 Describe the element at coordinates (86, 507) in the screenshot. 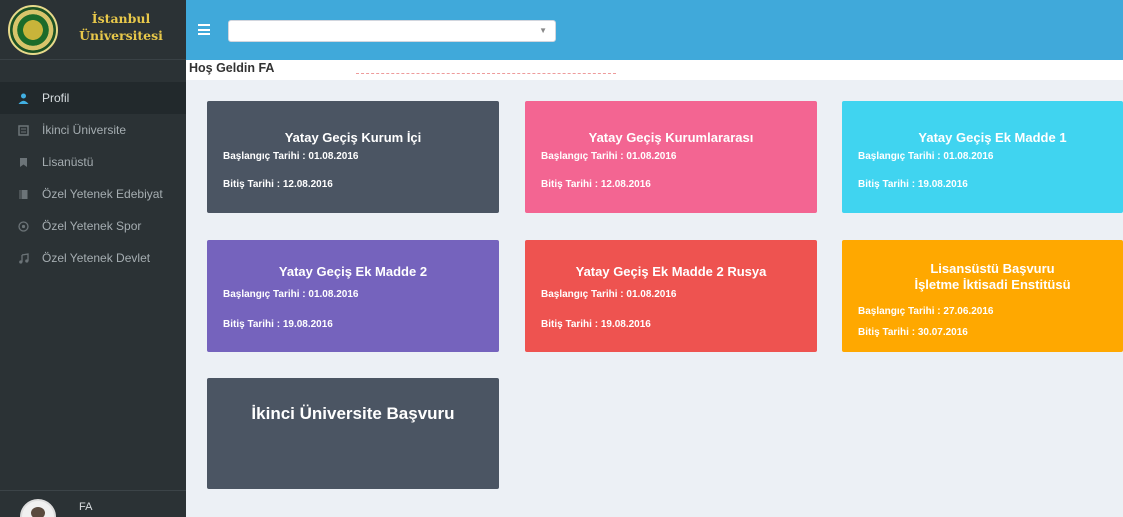

I see `user-name: FA` at that location.